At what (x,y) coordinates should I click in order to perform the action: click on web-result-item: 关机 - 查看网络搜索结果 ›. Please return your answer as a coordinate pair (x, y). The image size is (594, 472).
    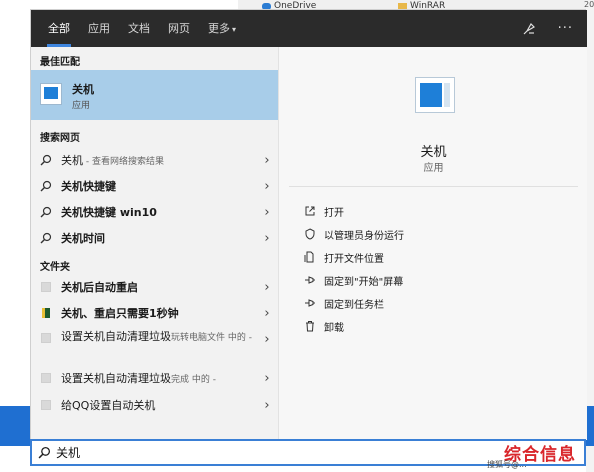
    Looking at the image, I should click on (154, 160).